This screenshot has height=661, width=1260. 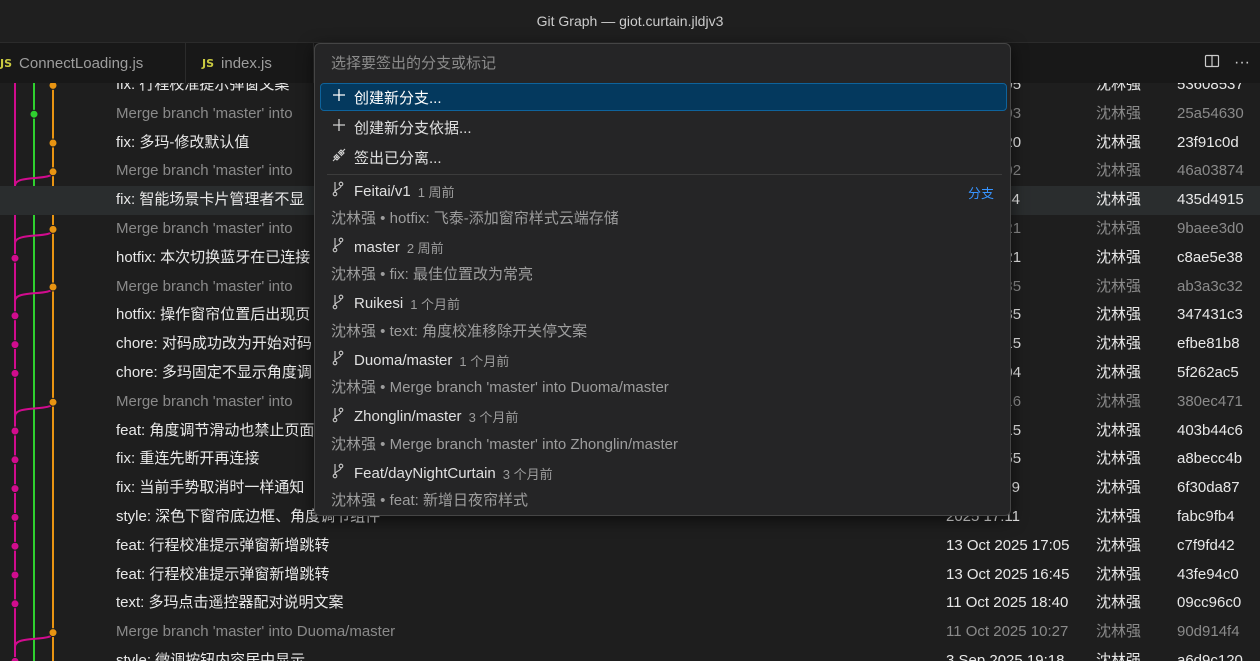 I want to click on commit-message: chore: 多玛固定不显示角度调, so click(x=214, y=372).